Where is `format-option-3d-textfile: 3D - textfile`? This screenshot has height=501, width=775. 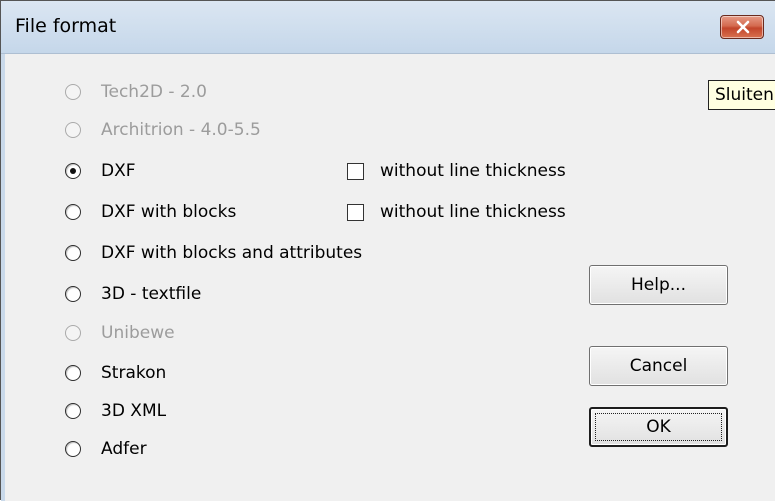
format-option-3d-textfile: 3D - textfile is located at coordinates (133, 294).